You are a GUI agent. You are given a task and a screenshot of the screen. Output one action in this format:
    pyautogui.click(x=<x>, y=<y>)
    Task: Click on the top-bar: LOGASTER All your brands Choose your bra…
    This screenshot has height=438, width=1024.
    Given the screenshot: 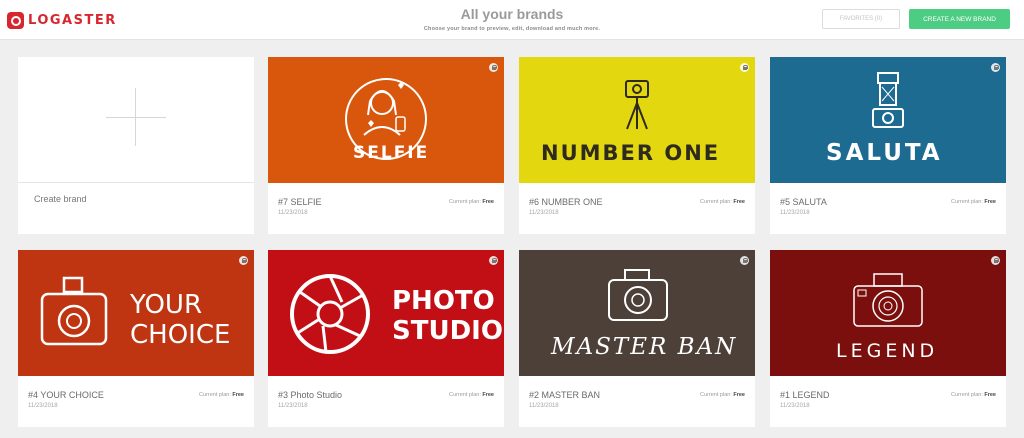 What is the action you would take?
    pyautogui.click(x=512, y=20)
    